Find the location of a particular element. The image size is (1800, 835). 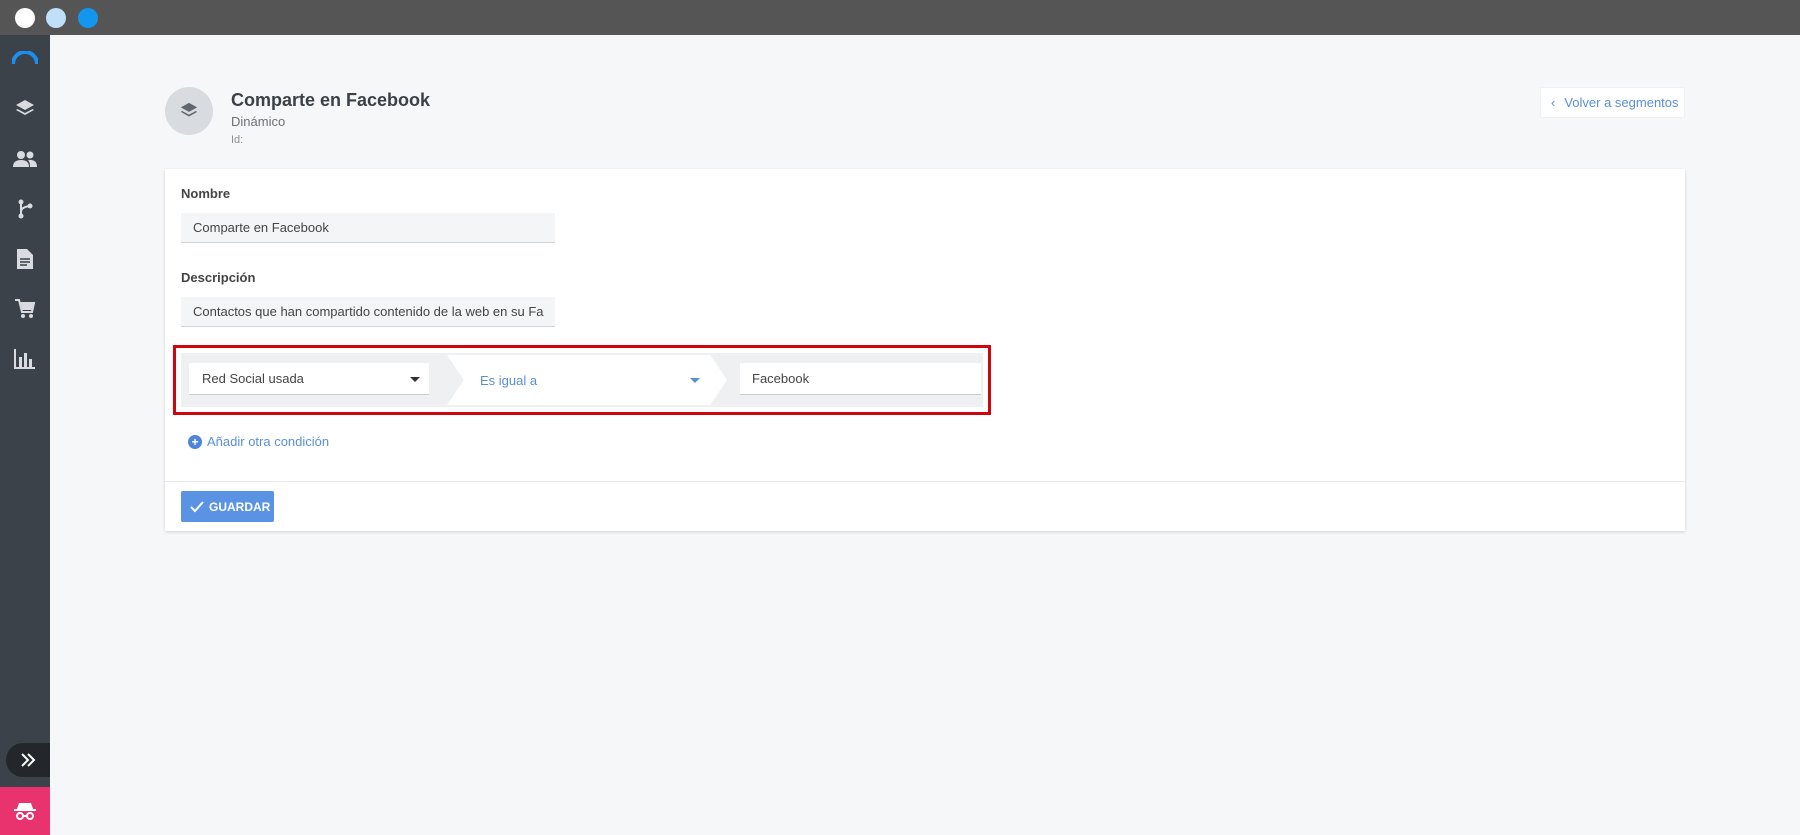

chevron-left-icon: ‹ is located at coordinates (1553, 102).